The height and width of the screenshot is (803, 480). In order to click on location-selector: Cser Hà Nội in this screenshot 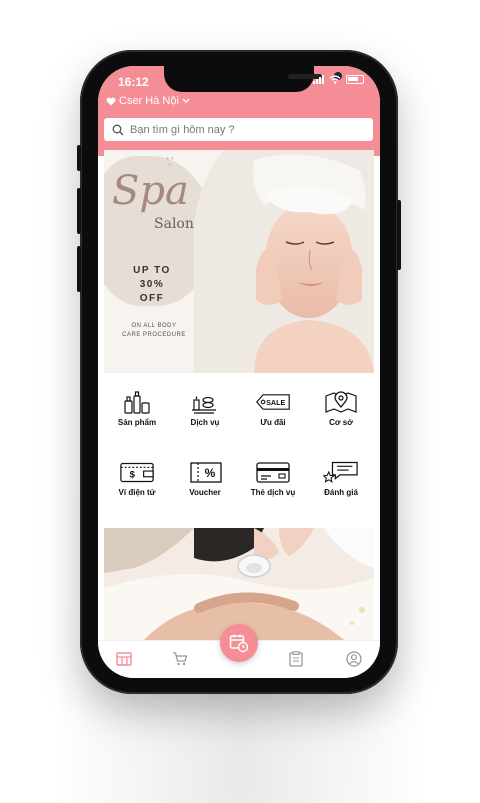, I will do `click(148, 101)`.